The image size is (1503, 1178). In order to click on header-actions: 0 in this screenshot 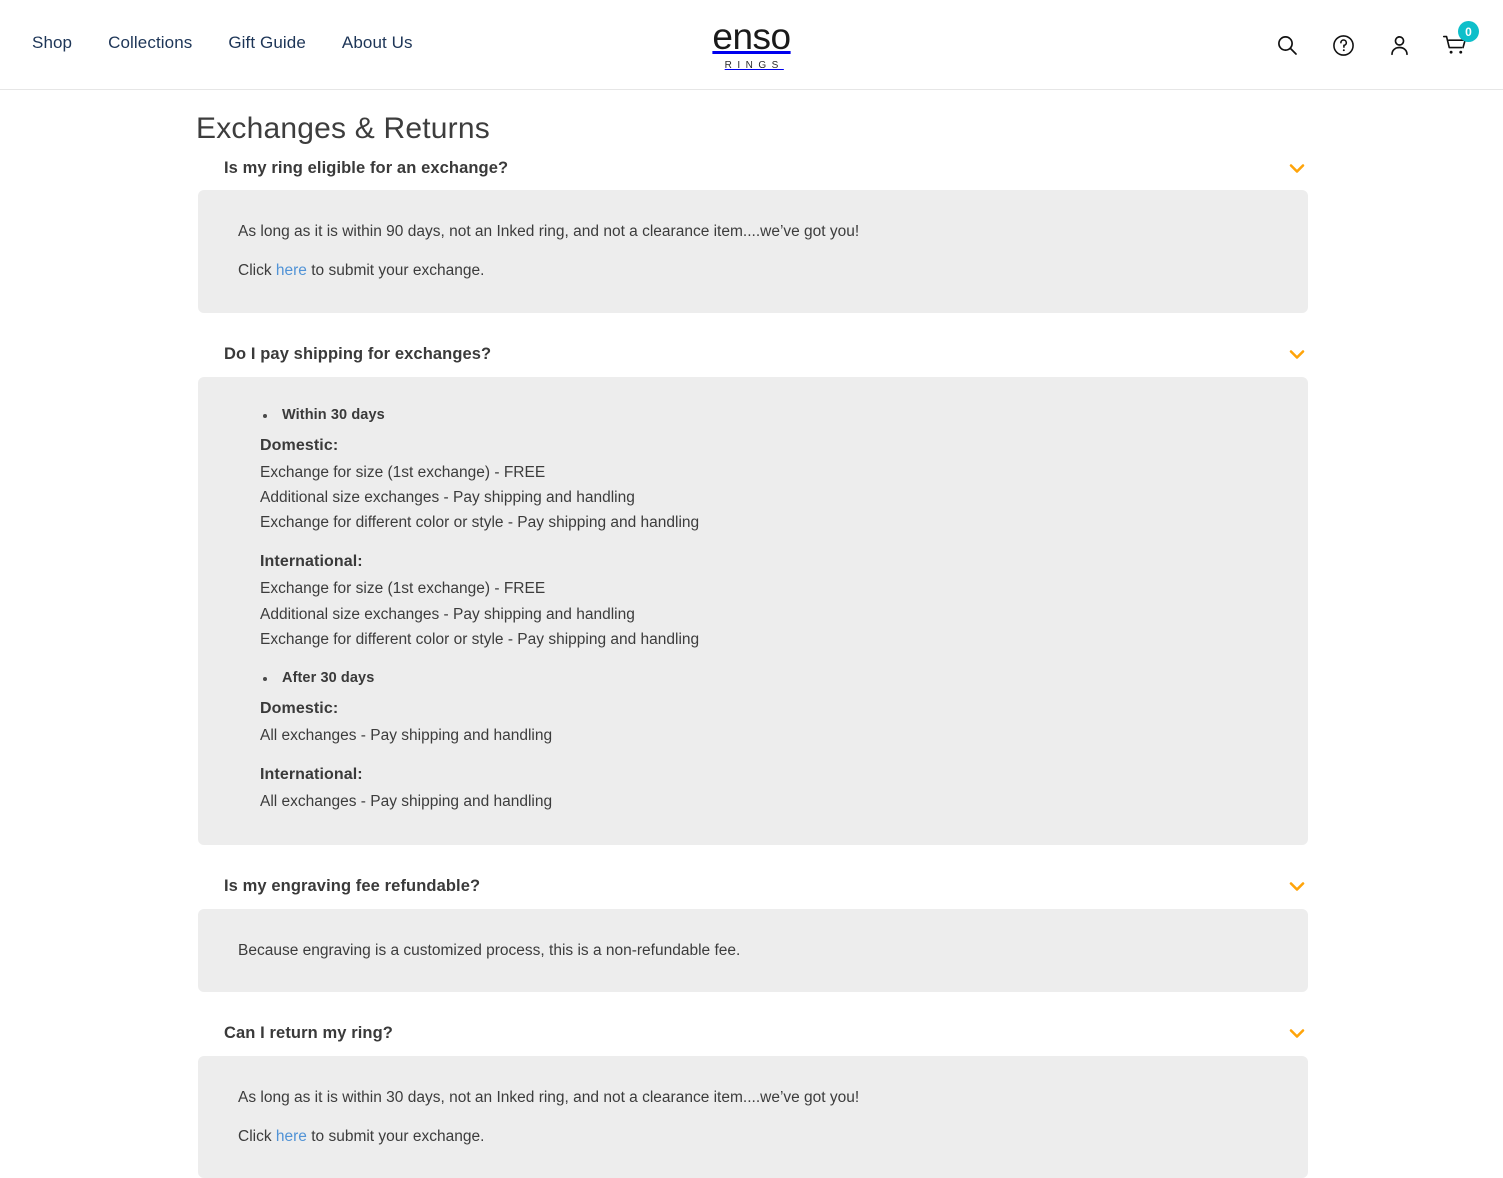, I will do `click(1376, 40)`.